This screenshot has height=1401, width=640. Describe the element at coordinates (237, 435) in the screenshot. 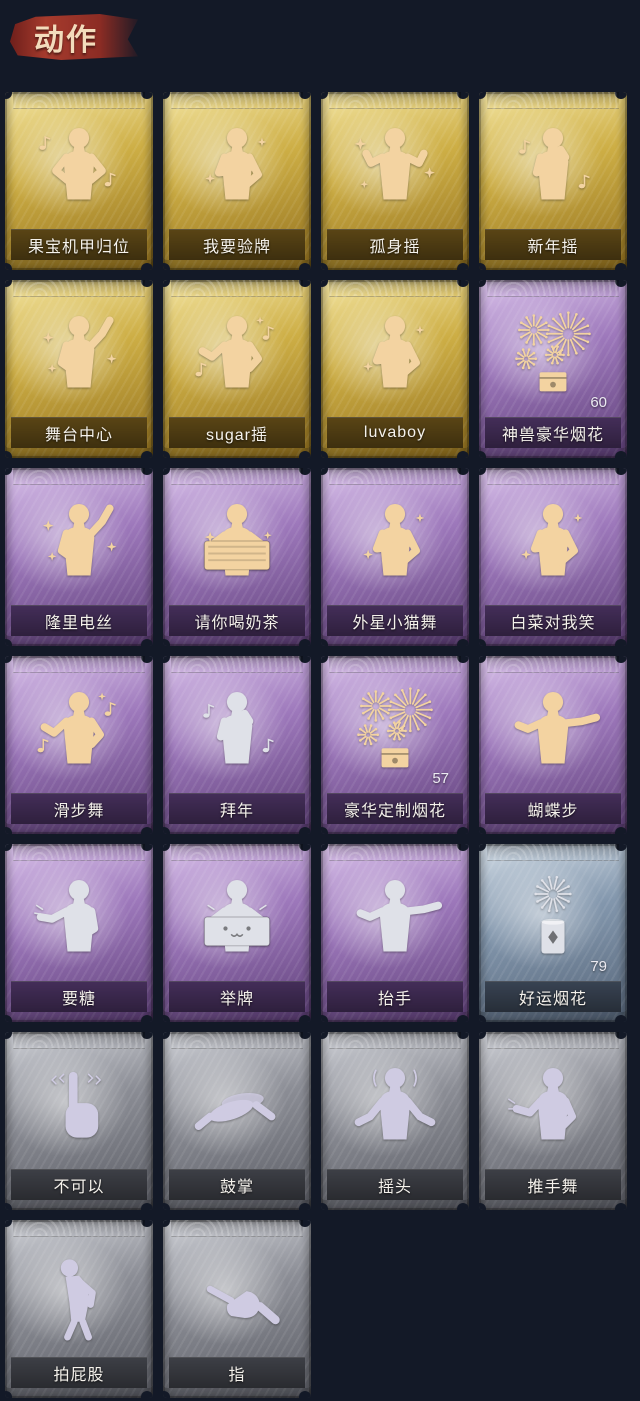

I see `emote-label: sugar摇` at that location.